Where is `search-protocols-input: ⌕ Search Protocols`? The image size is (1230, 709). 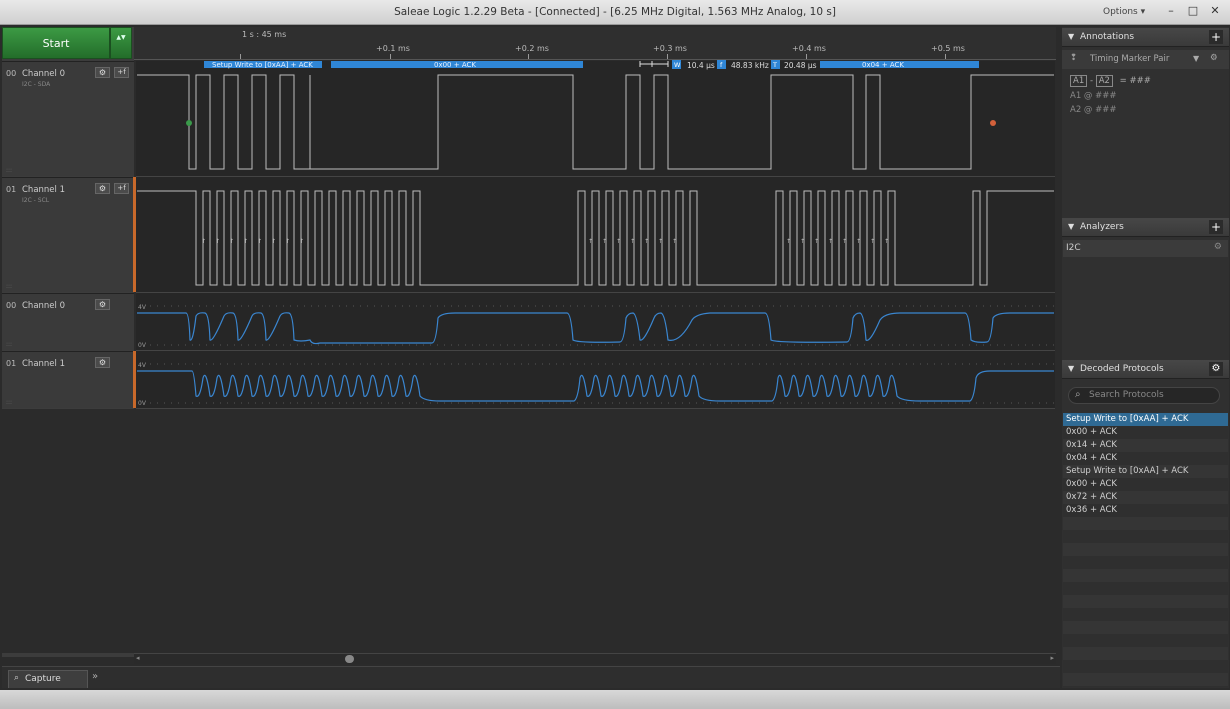 search-protocols-input: ⌕ Search Protocols is located at coordinates (1144, 395).